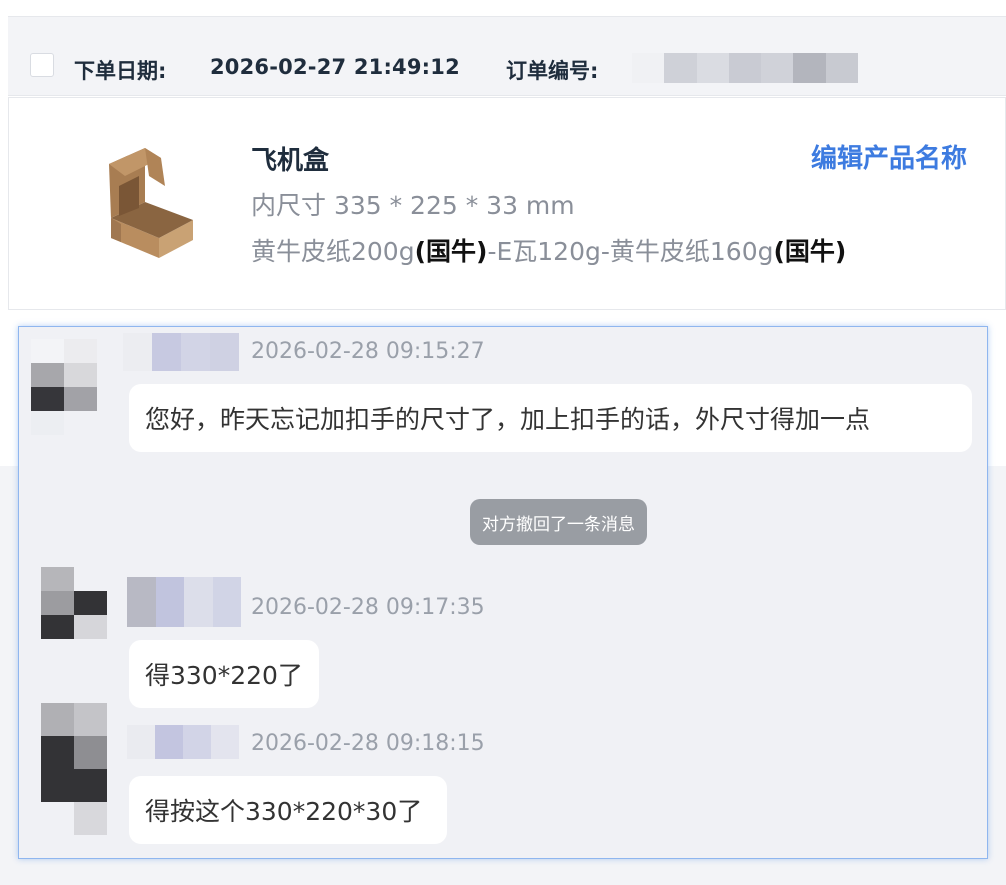 The width and height of the screenshot is (1006, 885). Describe the element at coordinates (558, 522) in the screenshot. I see `recall-notice: 对方撤回了一条消息` at that location.